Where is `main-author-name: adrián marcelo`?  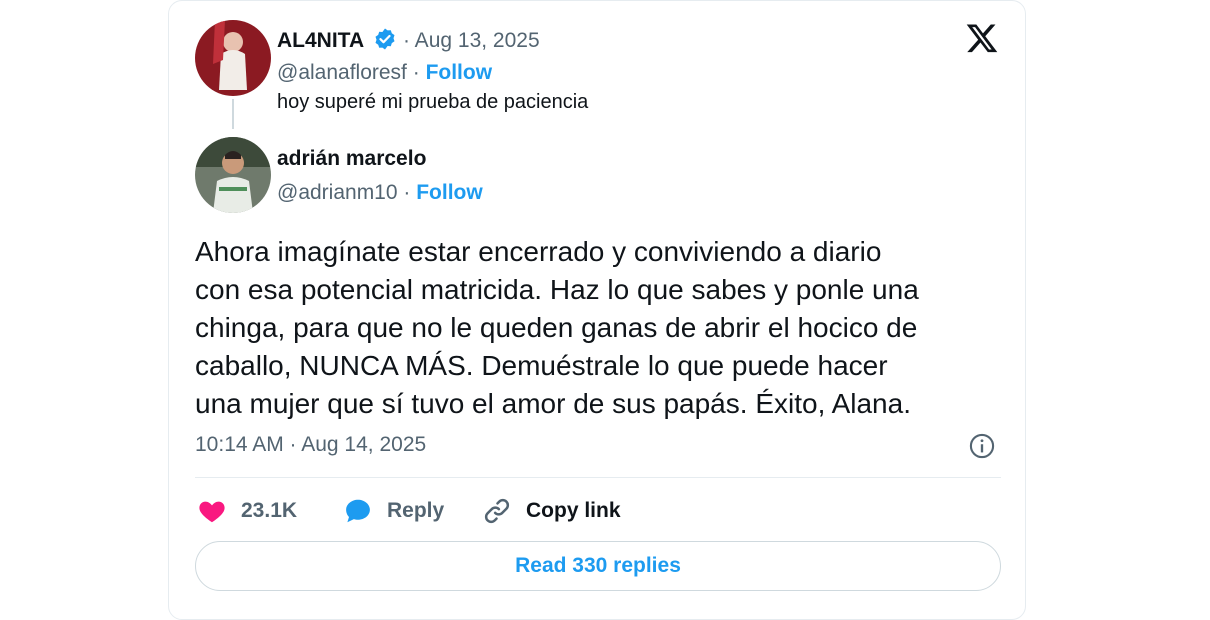 main-author-name: adrián marcelo is located at coordinates (351, 159).